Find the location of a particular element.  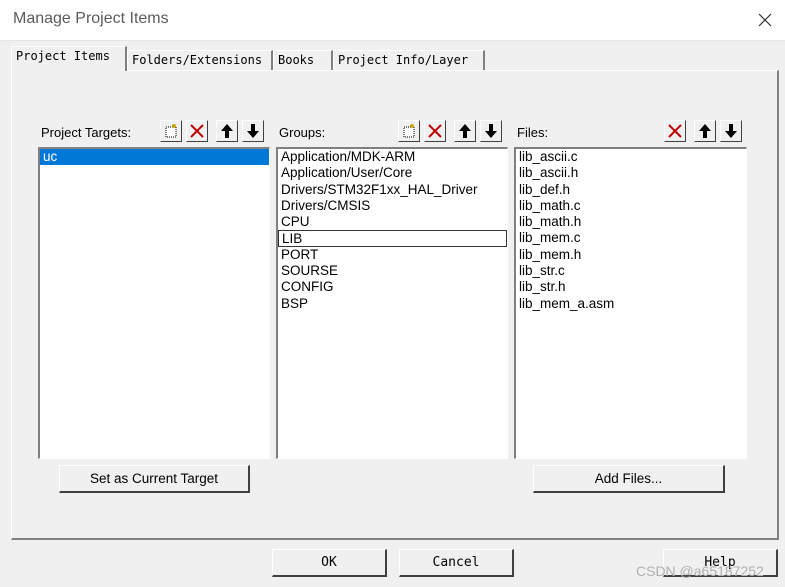

list-item: CPU is located at coordinates (392, 222).